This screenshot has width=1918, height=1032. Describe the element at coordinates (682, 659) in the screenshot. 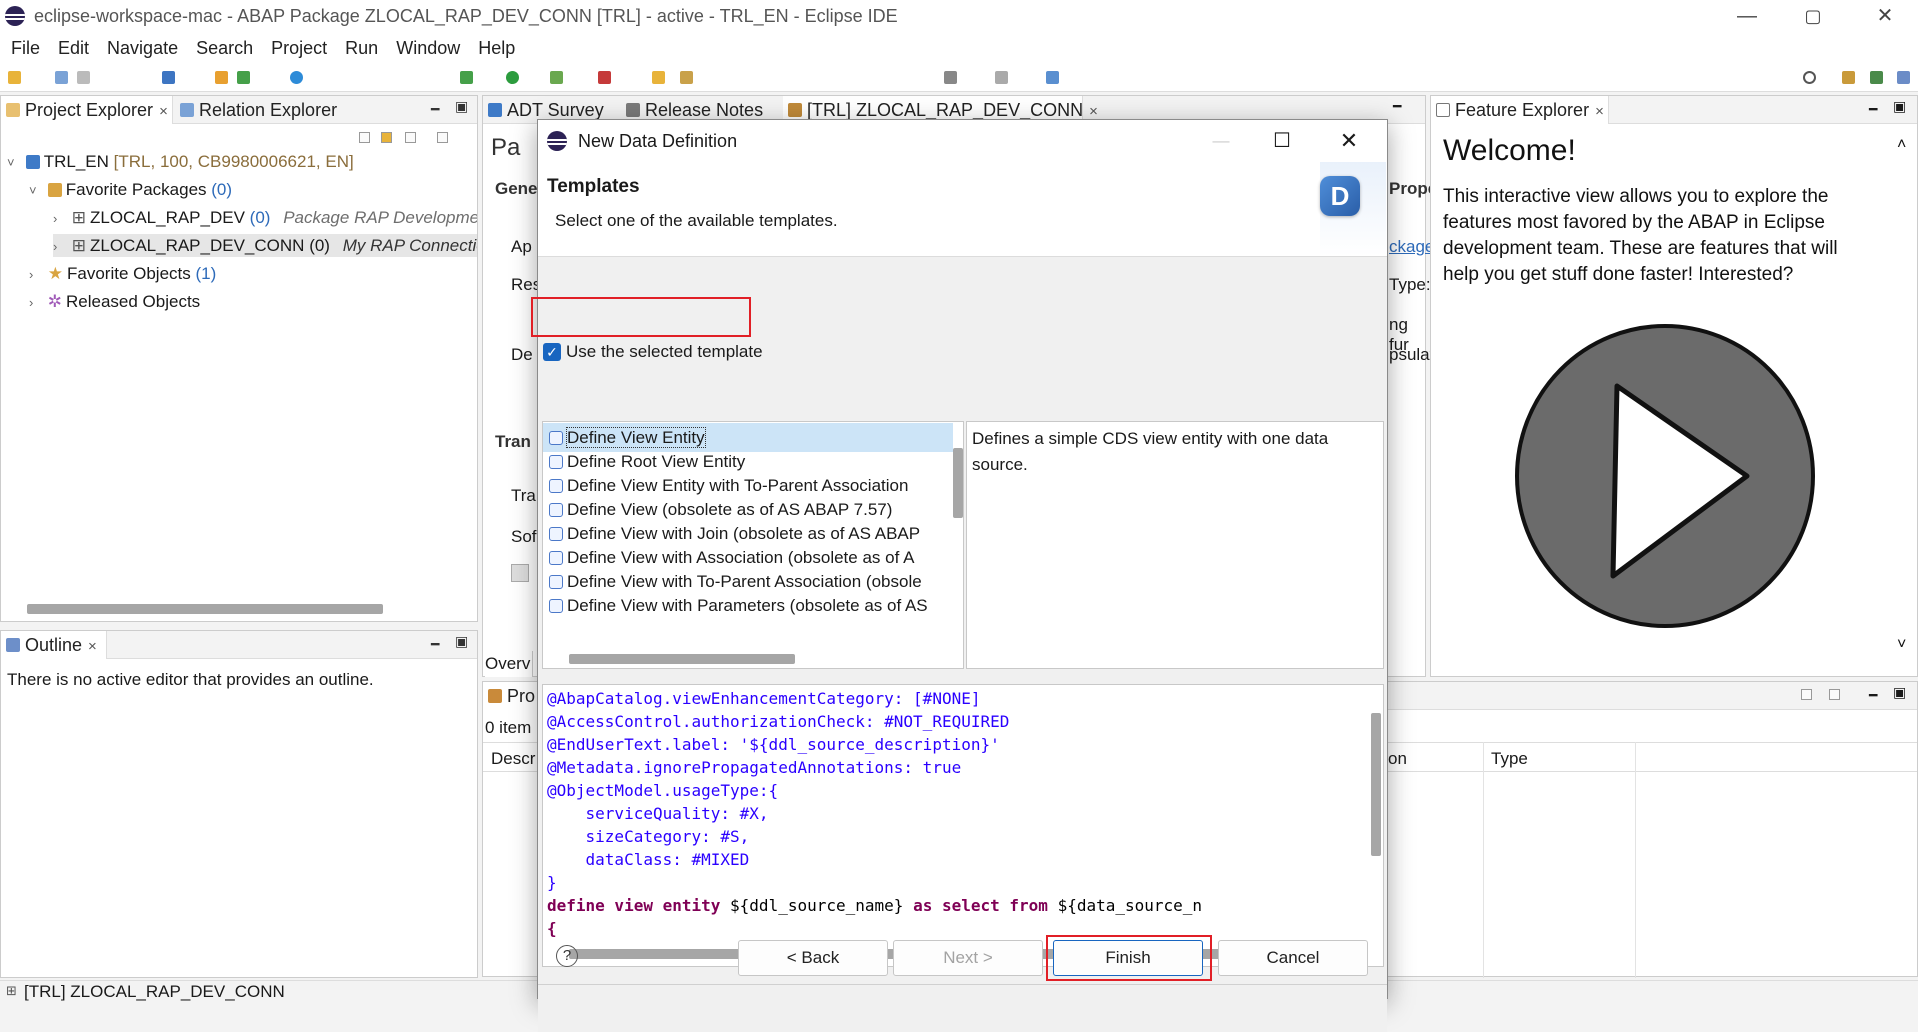

I see `template-horizontal-scrollbar` at that location.